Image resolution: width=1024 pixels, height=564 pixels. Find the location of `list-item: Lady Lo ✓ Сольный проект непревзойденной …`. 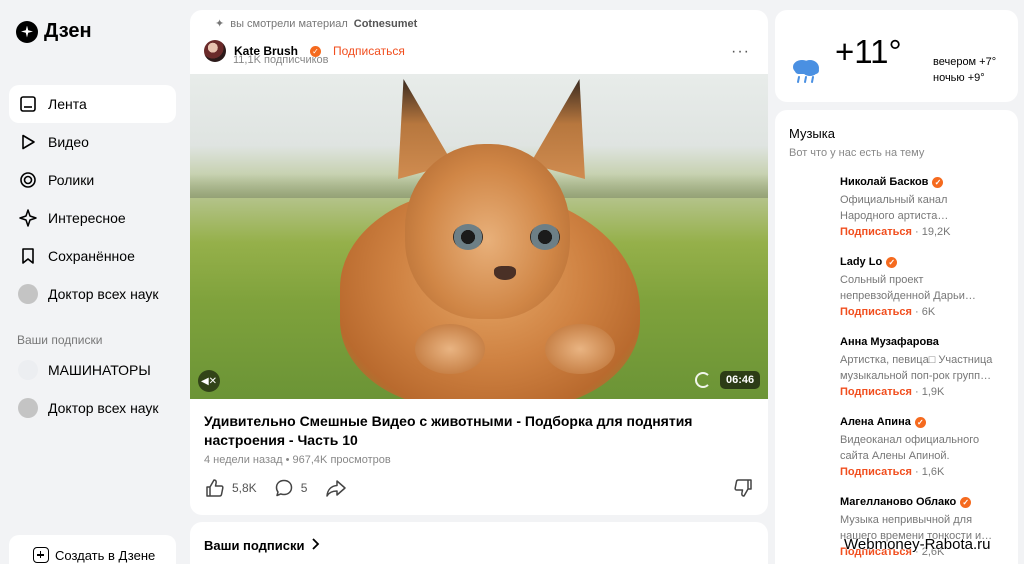

list-item: Lady Lo ✓ Сольный проект непревзойденной … is located at coordinates (920, 287).